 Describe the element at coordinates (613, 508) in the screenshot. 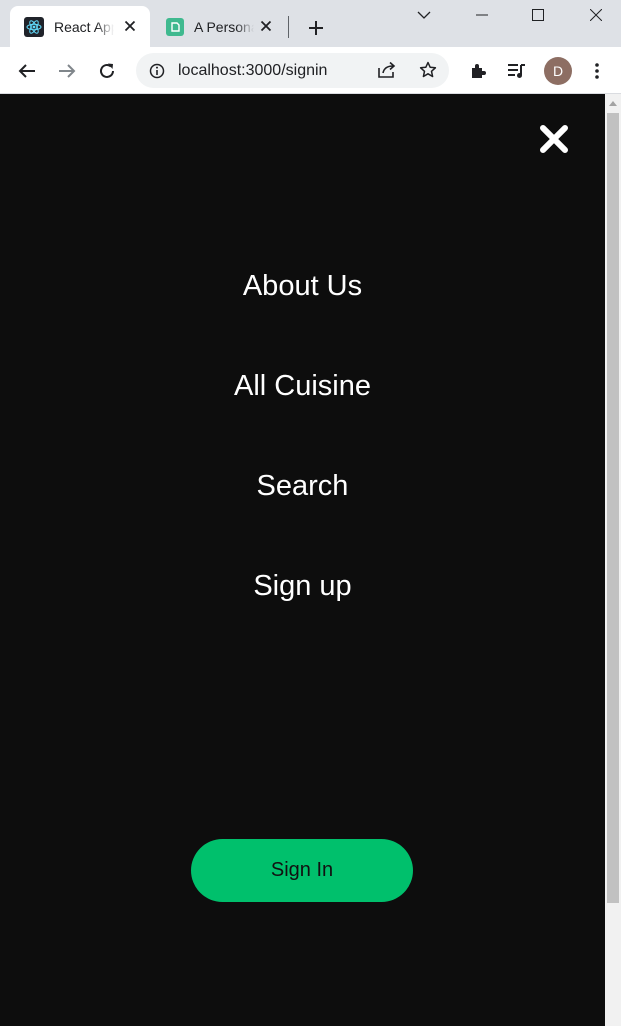

I see `scrollbar-thumb` at that location.